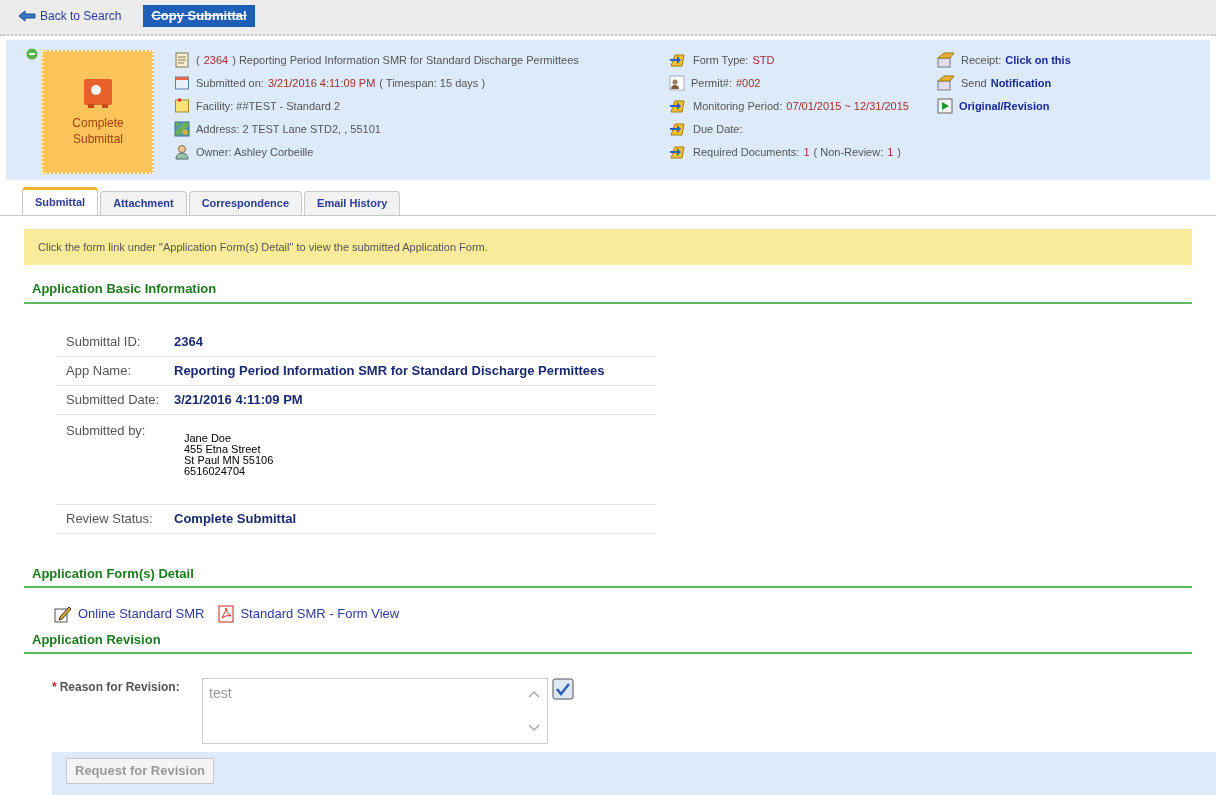 Image resolution: width=1216 pixels, height=795 pixels. Describe the element at coordinates (60, 201) in the screenshot. I see `tab: Submittal` at that location.